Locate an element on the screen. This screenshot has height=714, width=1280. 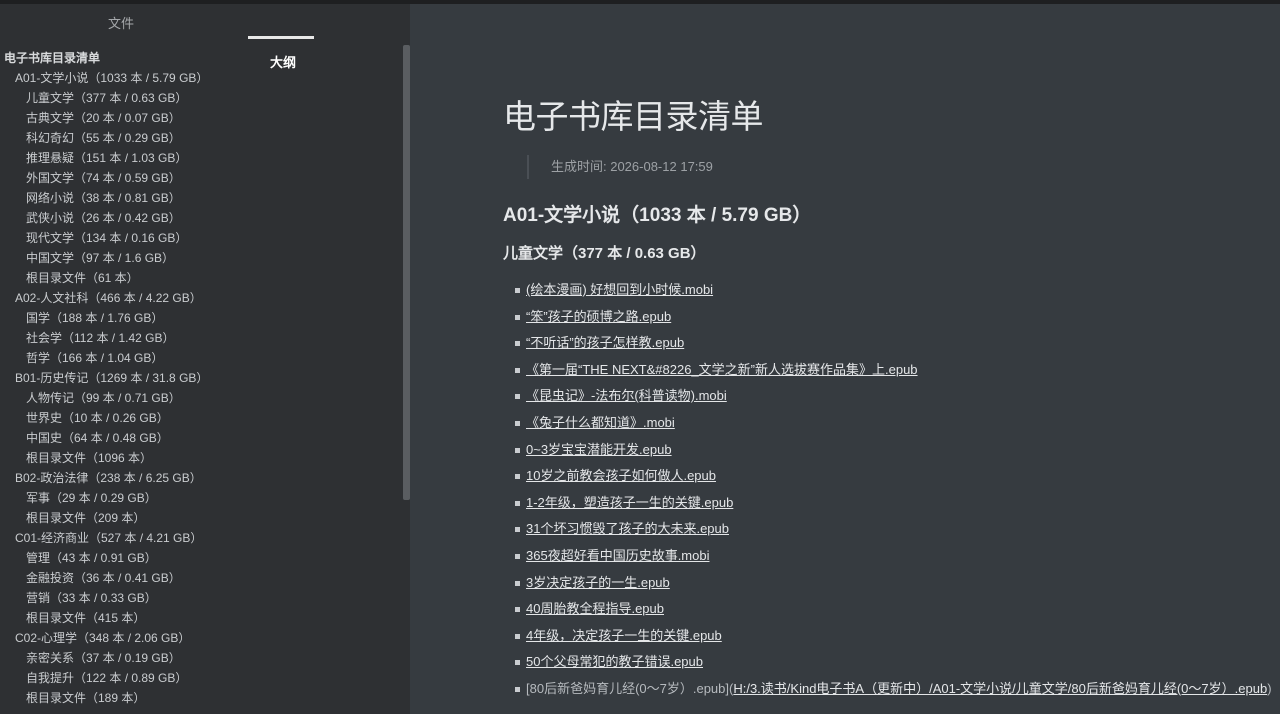
outline-item: 中国史（64 本 / 0.48 GB） is located at coordinates (201, 438).